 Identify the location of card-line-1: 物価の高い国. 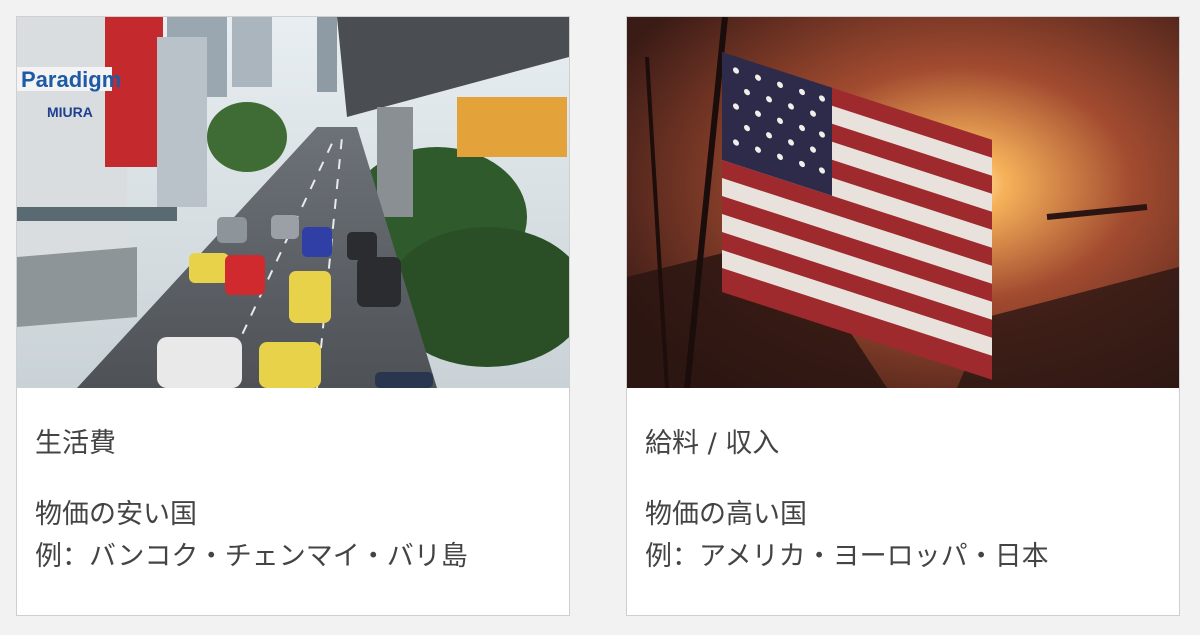
(726, 514).